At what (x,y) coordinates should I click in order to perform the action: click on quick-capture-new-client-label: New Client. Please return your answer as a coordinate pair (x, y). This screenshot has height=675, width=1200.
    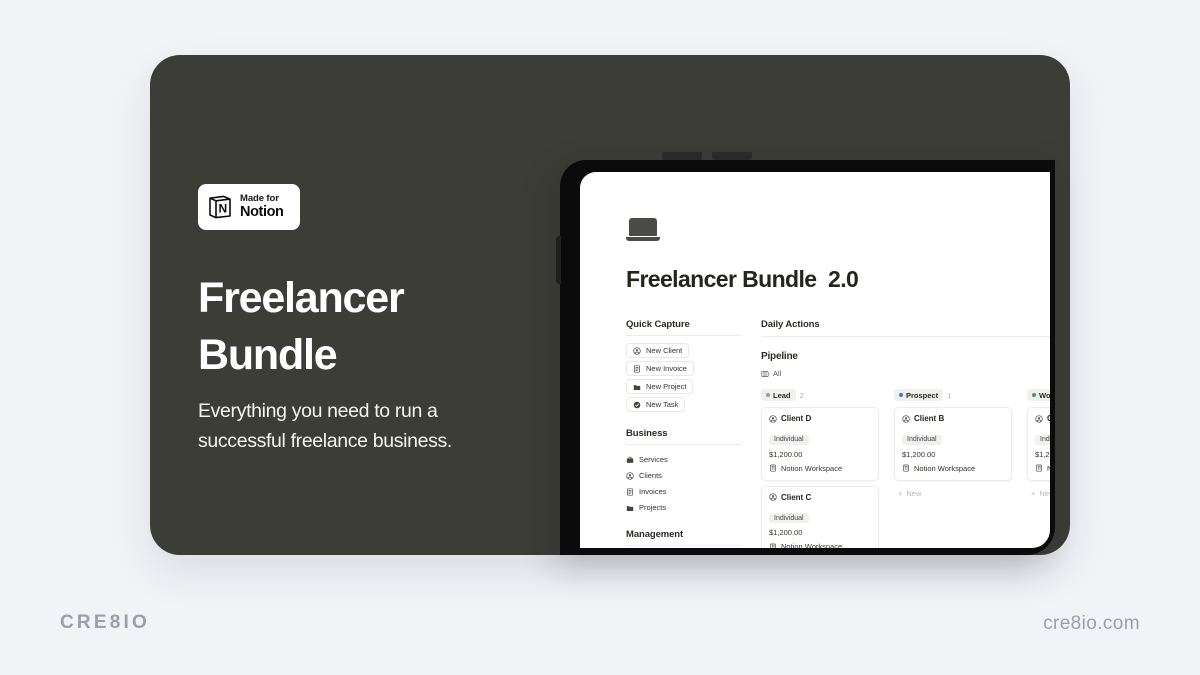
    Looking at the image, I should click on (664, 350).